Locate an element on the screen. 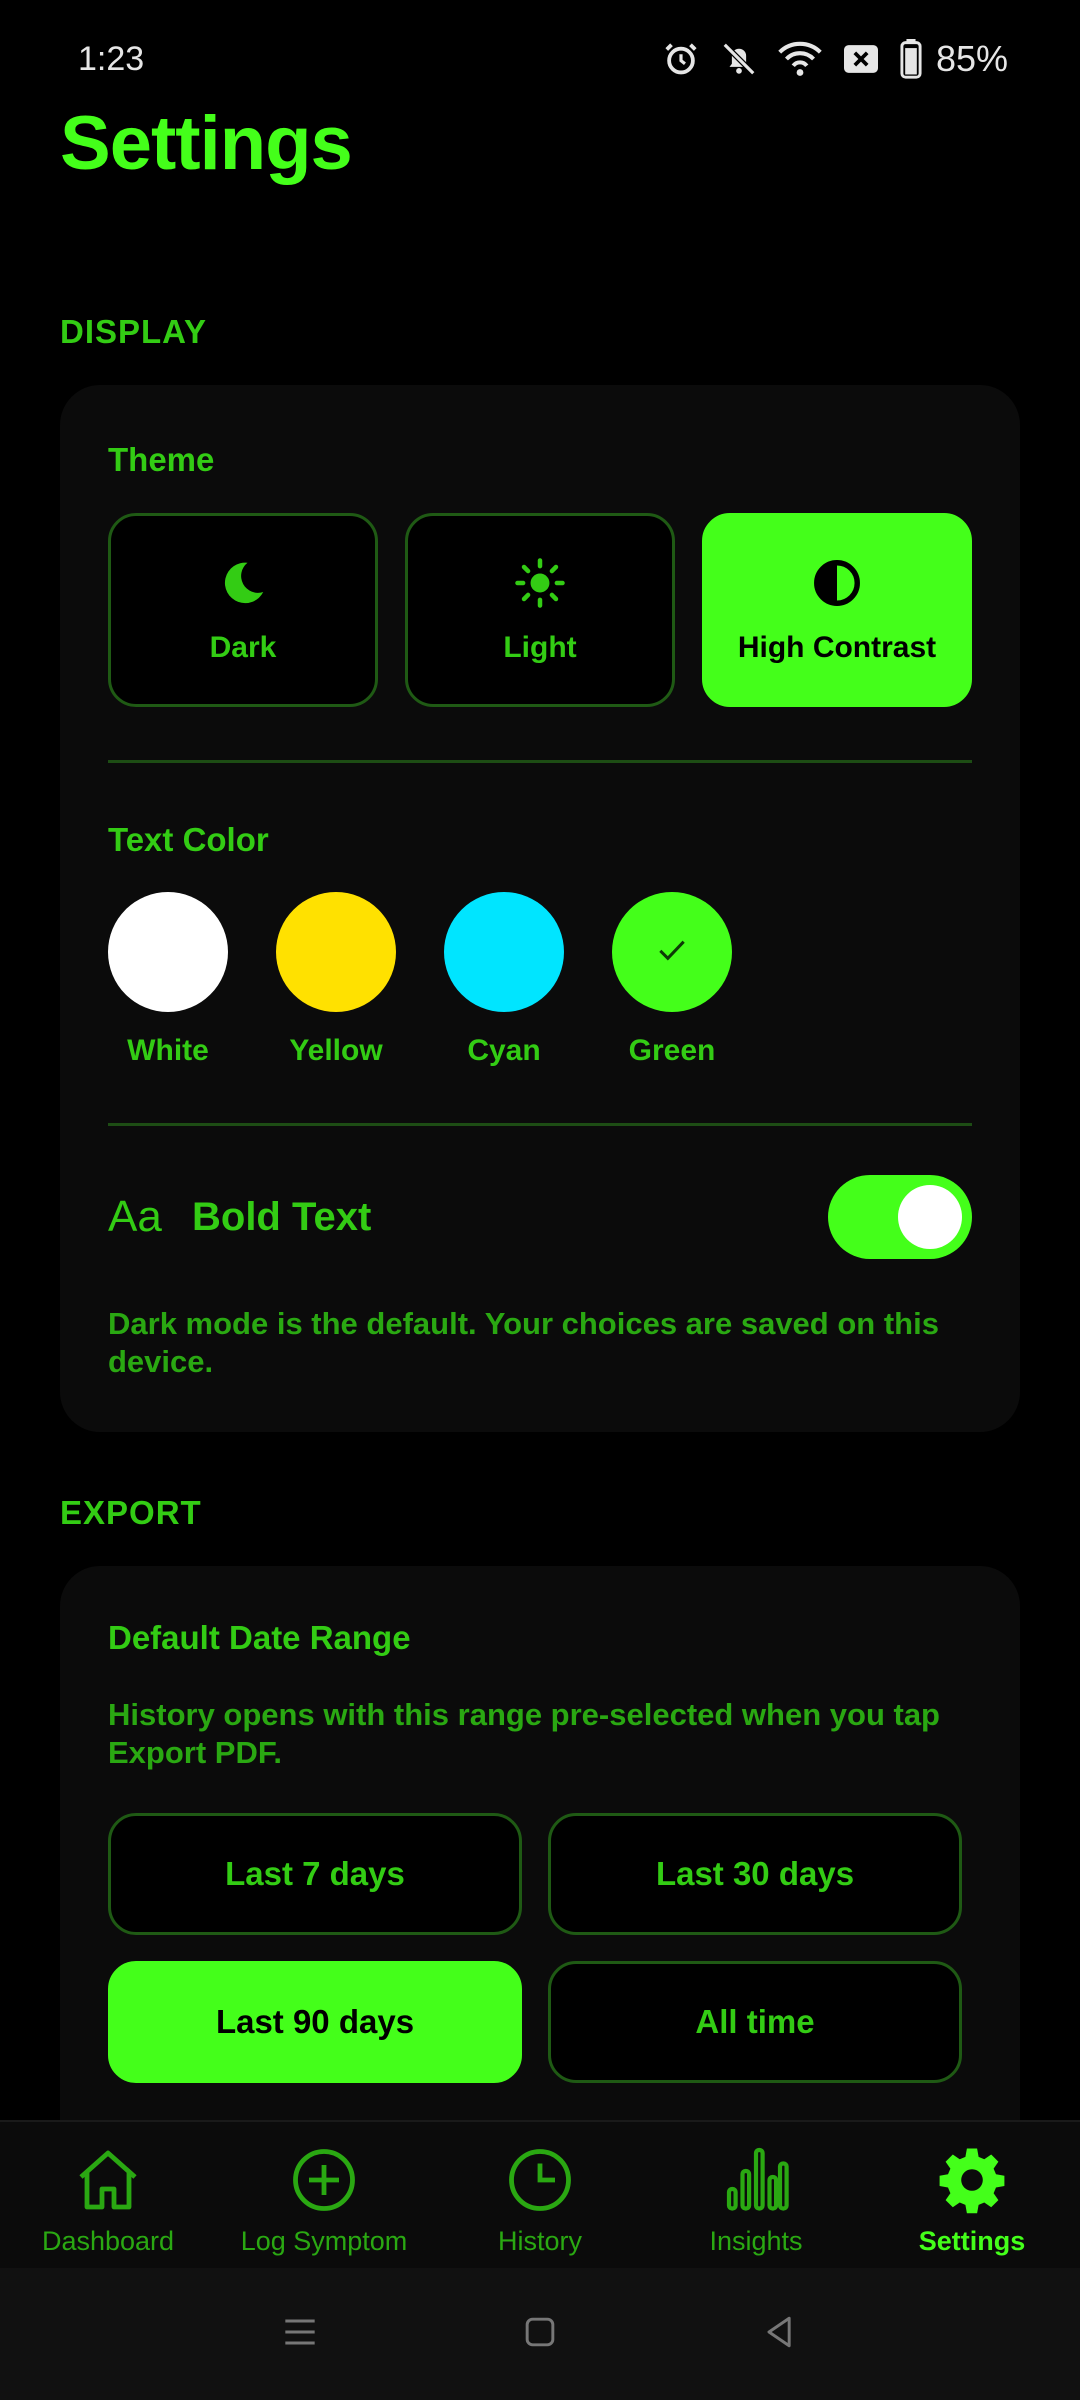  menu-icon is located at coordinates (300, 2334).